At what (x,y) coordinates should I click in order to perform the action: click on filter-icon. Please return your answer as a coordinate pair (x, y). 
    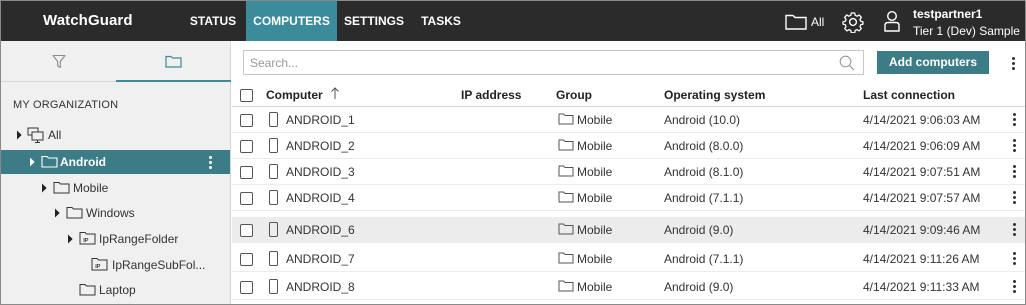
    Looking at the image, I should click on (59, 61).